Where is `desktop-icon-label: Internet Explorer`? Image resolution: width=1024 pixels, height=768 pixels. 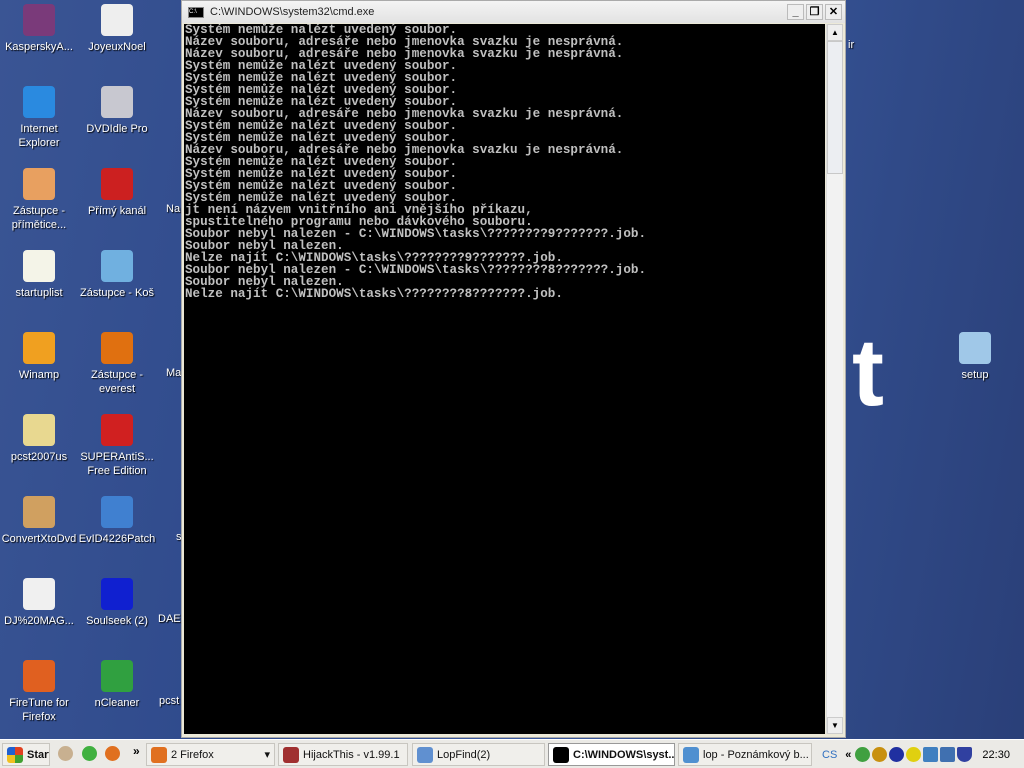
desktop-icon-label: Internet Explorer is located at coordinates (39, 136).